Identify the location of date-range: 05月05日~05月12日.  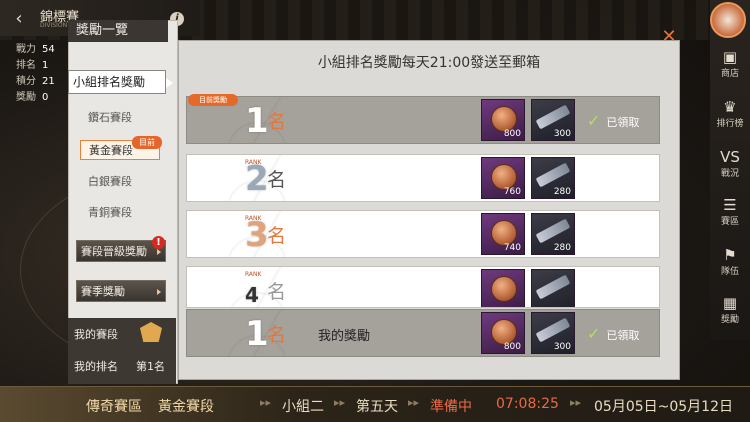
(663, 407).